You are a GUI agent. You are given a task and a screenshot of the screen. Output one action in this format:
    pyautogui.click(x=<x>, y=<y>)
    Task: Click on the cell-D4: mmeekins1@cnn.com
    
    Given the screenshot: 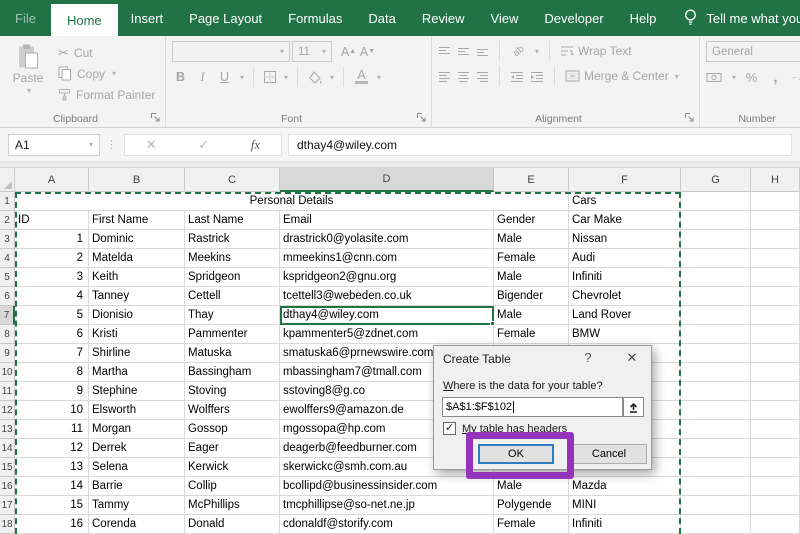 What is the action you would take?
    pyautogui.click(x=387, y=258)
    